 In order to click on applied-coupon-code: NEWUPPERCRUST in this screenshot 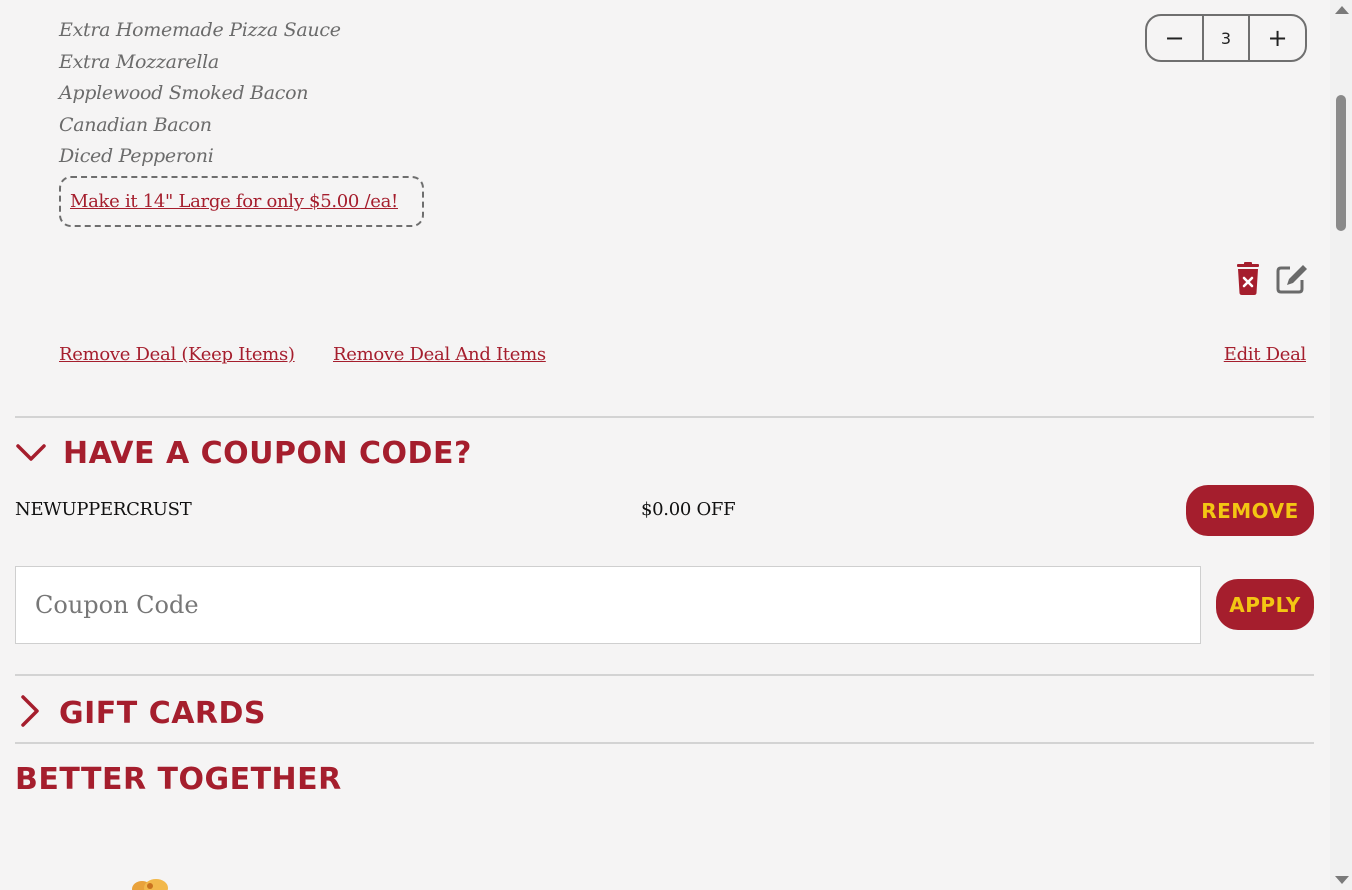, I will do `click(103, 509)`.